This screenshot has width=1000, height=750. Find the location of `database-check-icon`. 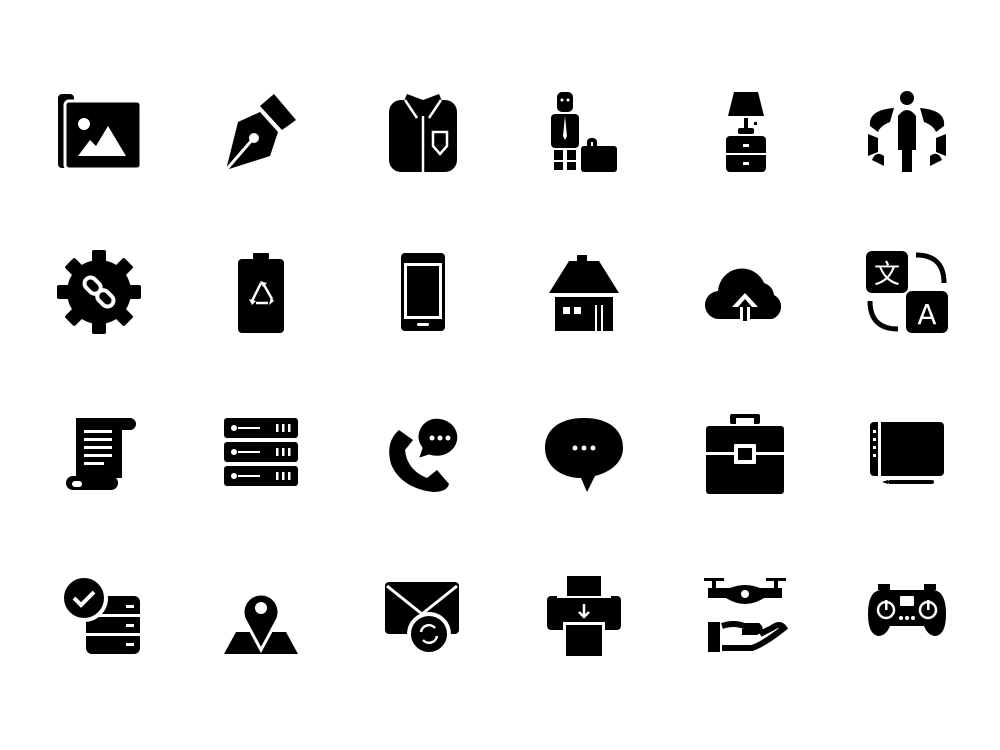

database-check-icon is located at coordinates (99, 615).